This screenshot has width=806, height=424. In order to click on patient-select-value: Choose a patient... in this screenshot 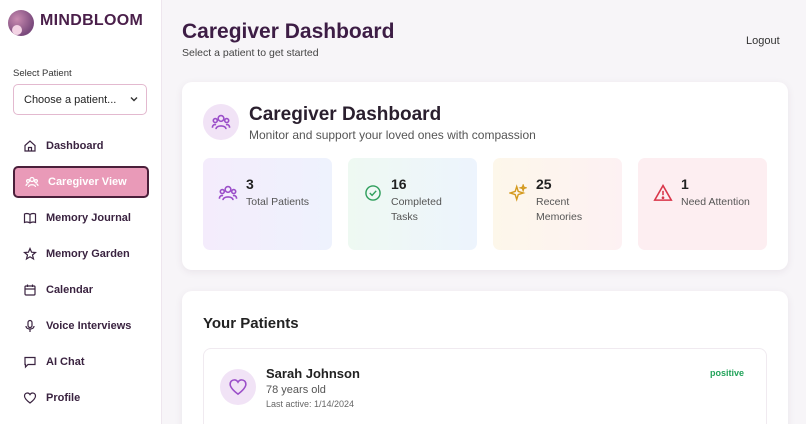, I will do `click(70, 99)`.